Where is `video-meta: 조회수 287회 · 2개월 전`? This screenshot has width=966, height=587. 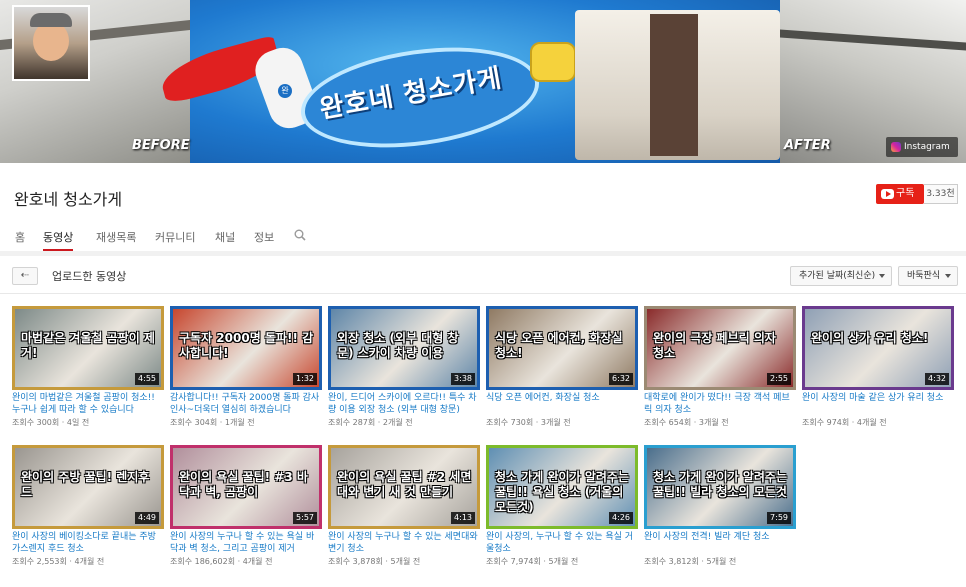 video-meta: 조회수 287회 · 2개월 전 is located at coordinates (370, 422).